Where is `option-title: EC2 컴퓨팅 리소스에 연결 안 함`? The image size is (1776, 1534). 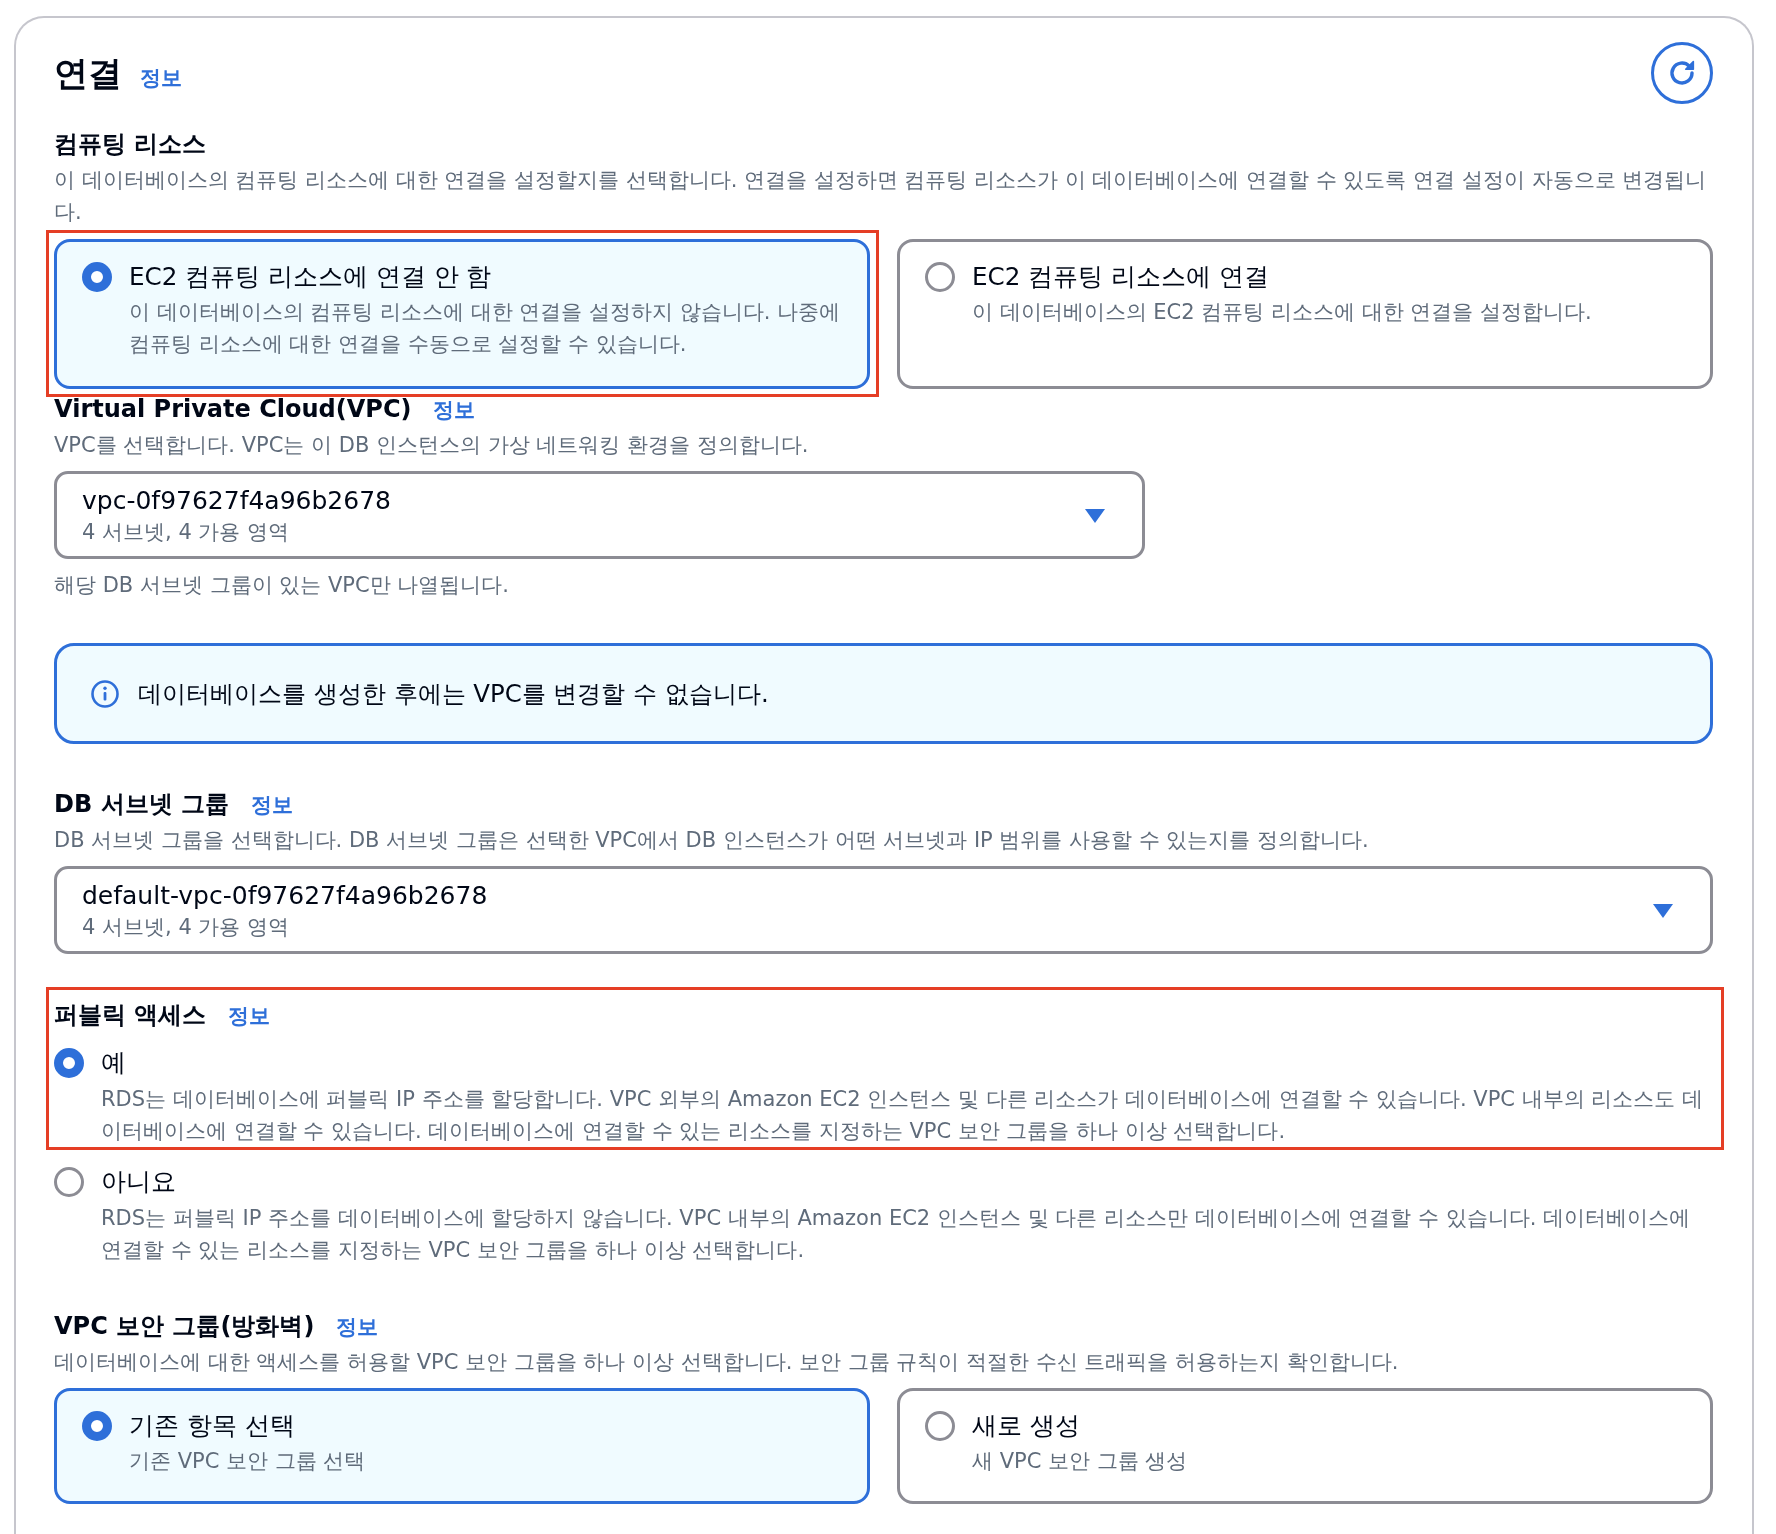
option-title: EC2 컴퓨팅 리소스에 연결 안 함 is located at coordinates (311, 277).